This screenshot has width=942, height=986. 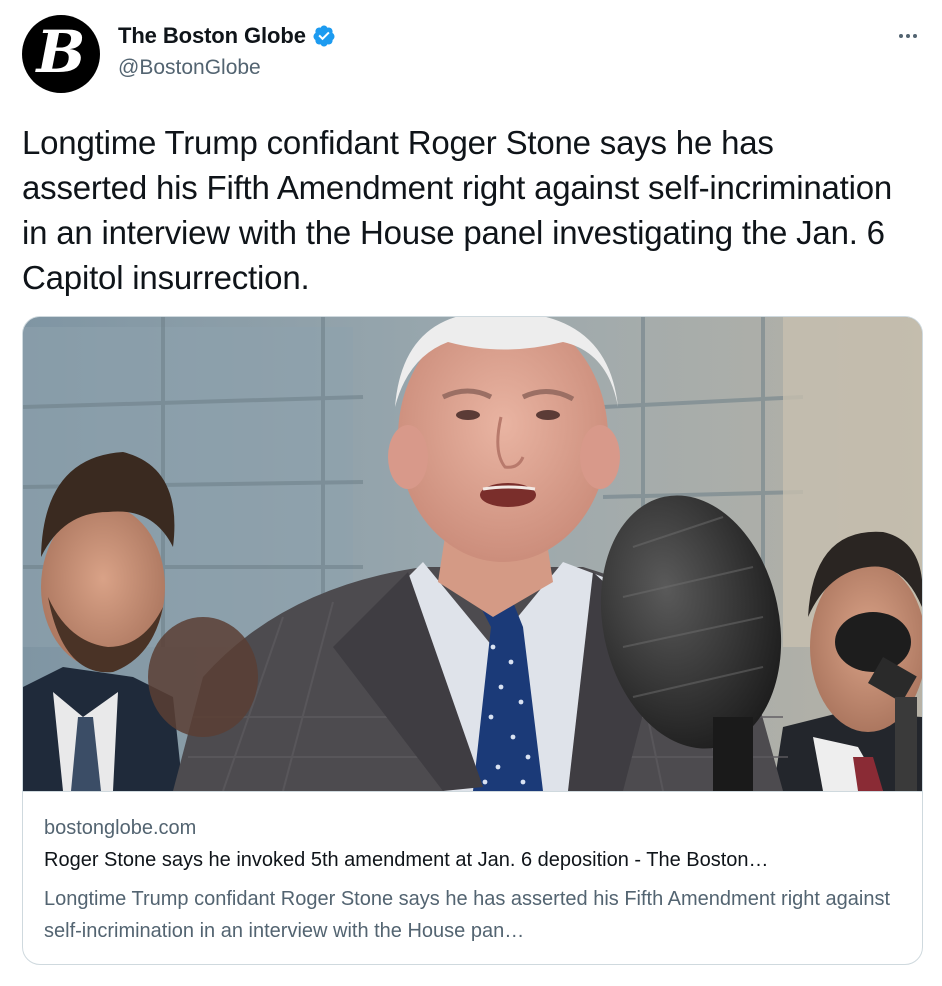 I want to click on author-name-row: The Boston Globe, so click(x=227, y=36).